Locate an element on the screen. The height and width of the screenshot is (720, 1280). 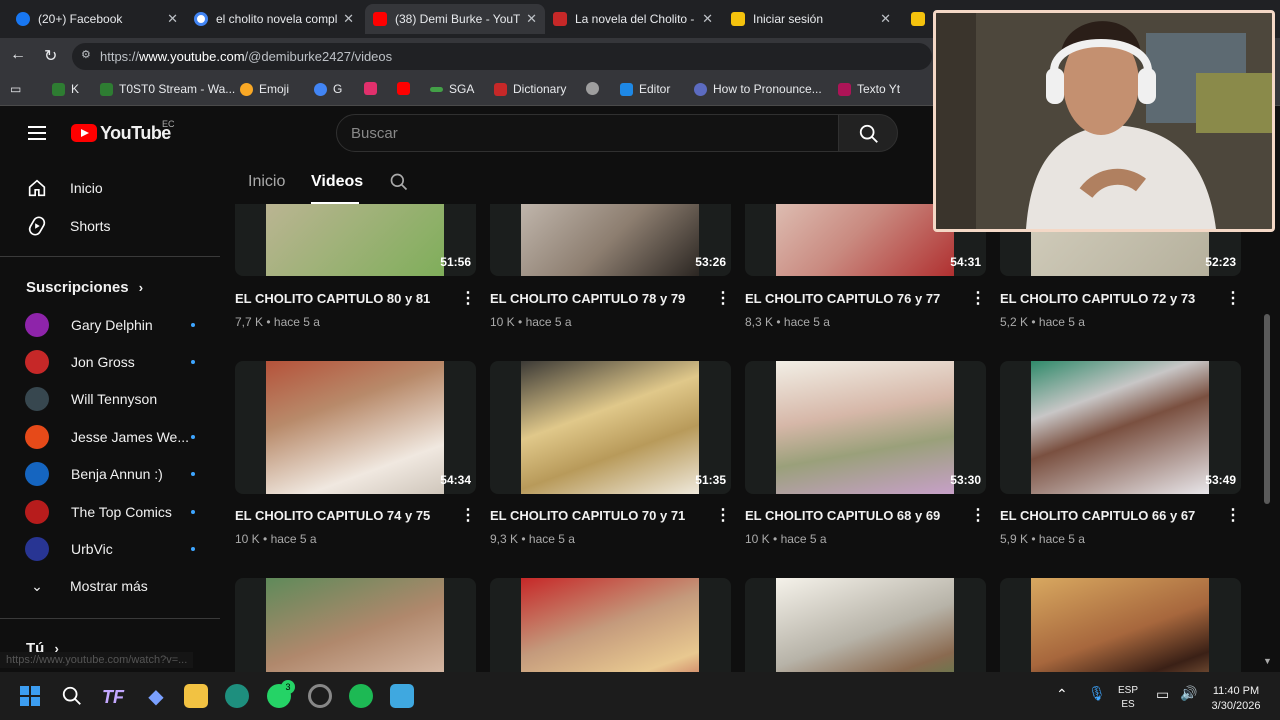
bookmark-sga: SGA is located at coordinates (452, 89).